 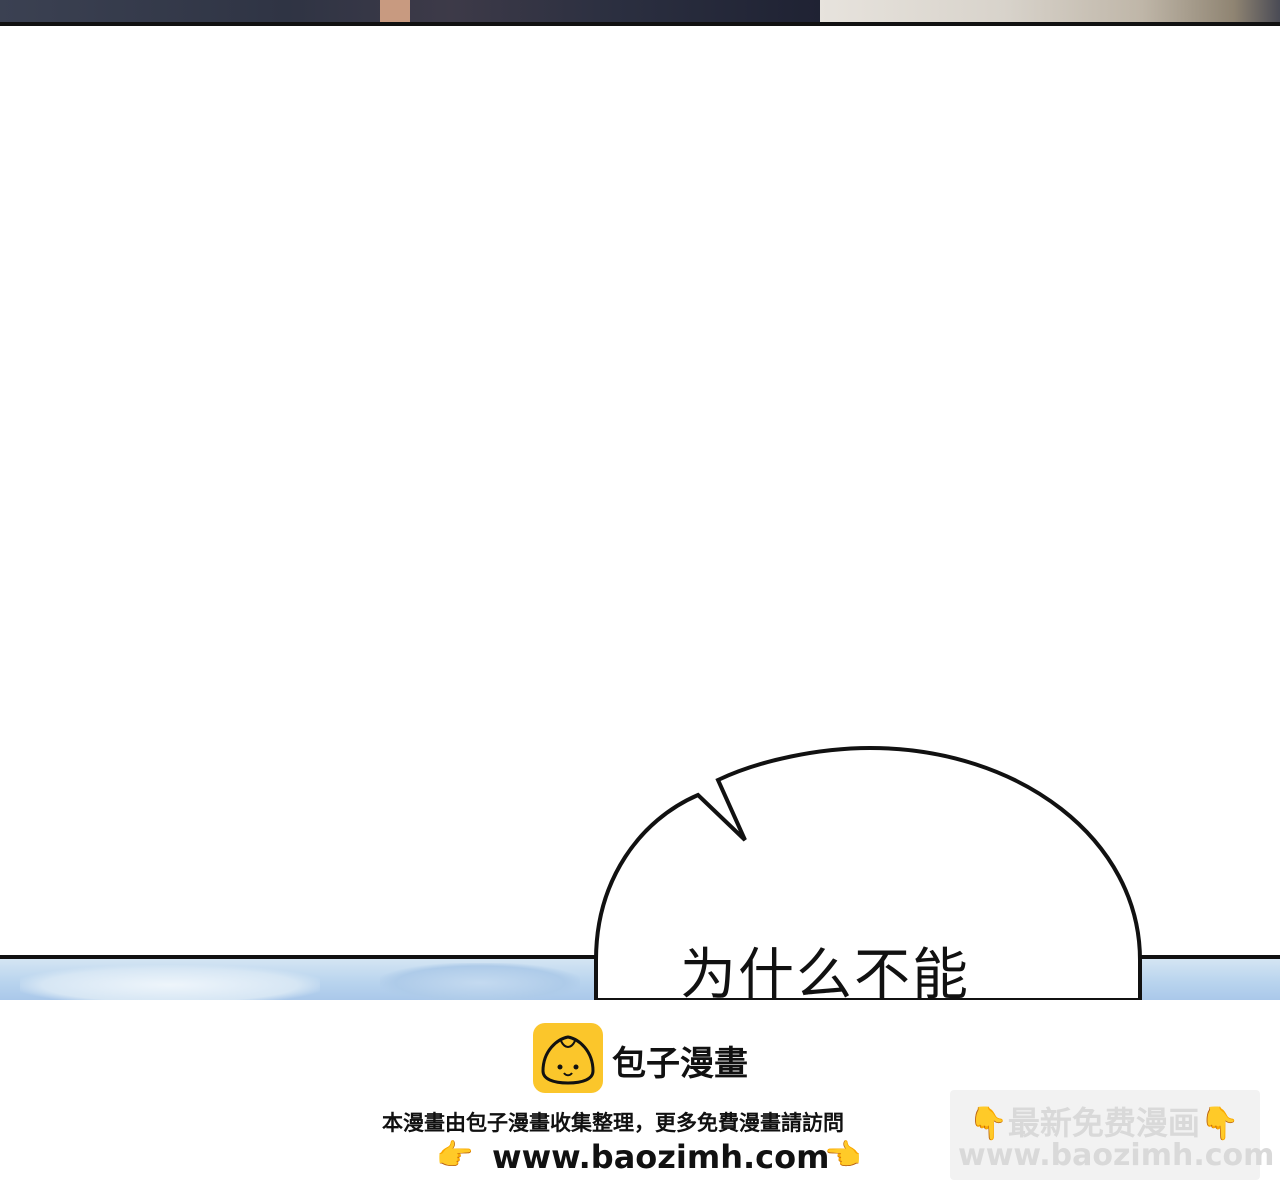 What do you see at coordinates (455, 1155) in the screenshot?
I see `pointing-right-icon: 👉` at bounding box center [455, 1155].